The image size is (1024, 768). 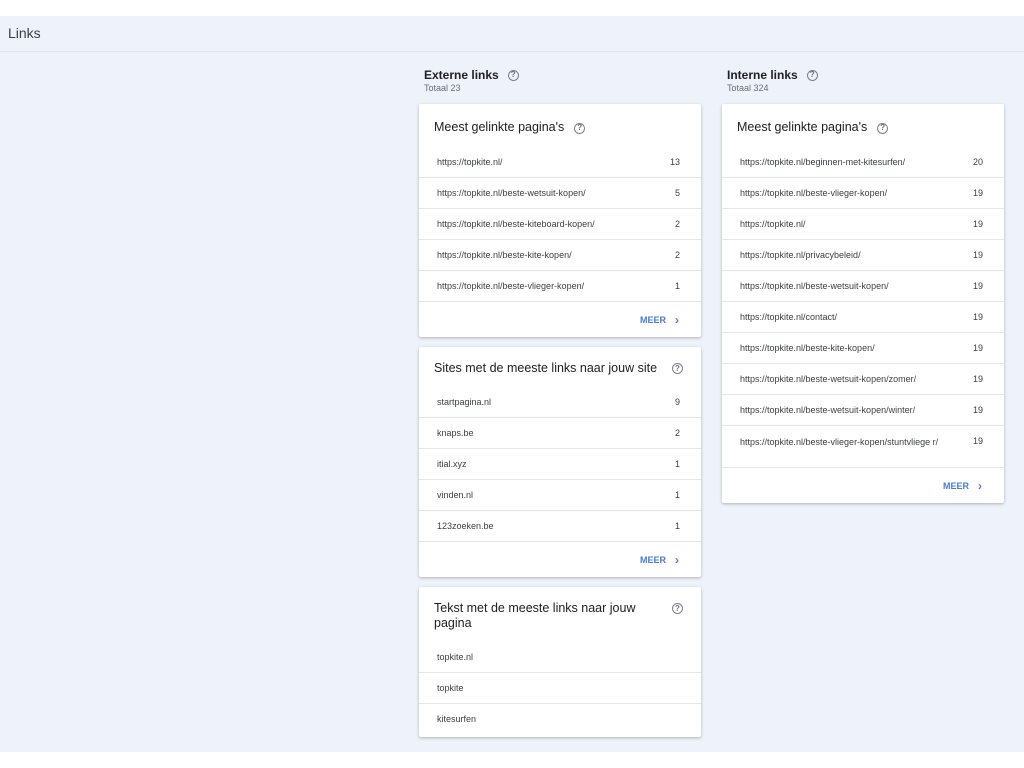 What do you see at coordinates (464, 401) in the screenshot?
I see `row-site: startpagina.nl` at bounding box center [464, 401].